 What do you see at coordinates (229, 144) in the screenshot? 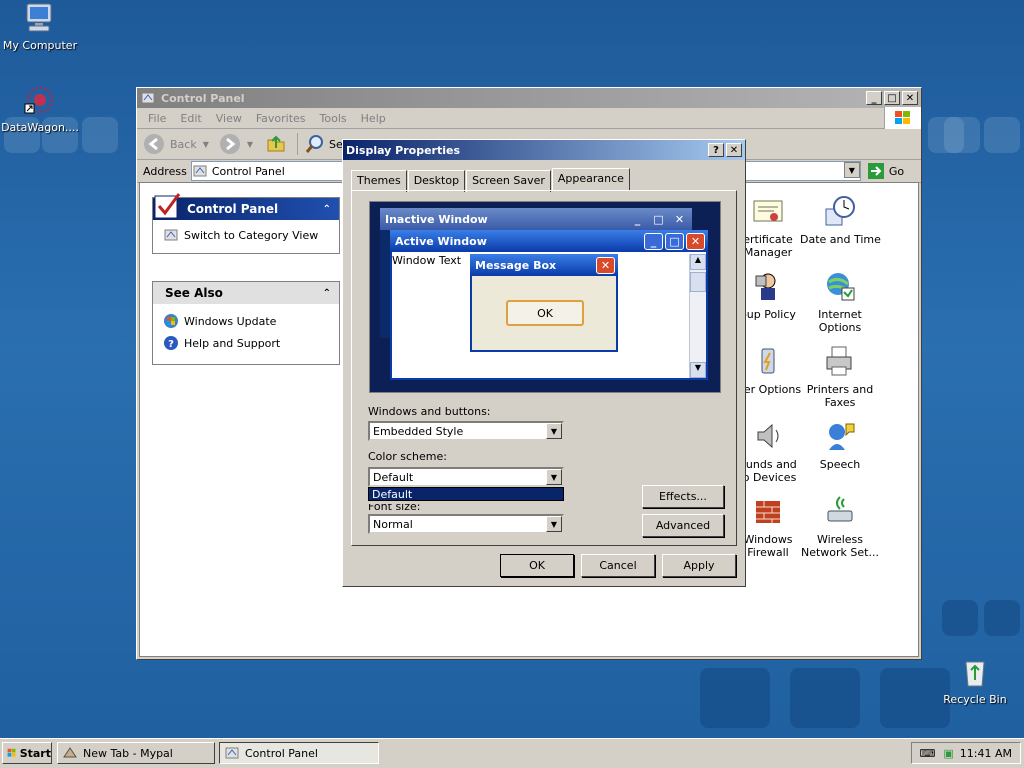
I see `forward-arrow-icon` at bounding box center [229, 144].